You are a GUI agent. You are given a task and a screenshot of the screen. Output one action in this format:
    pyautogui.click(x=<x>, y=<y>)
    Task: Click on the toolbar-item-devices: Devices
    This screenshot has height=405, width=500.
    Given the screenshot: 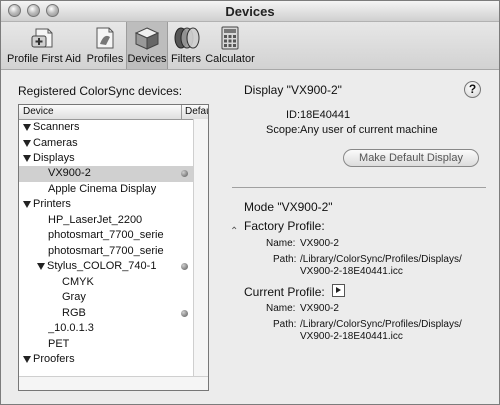 What is the action you would take?
    pyautogui.click(x=147, y=45)
    